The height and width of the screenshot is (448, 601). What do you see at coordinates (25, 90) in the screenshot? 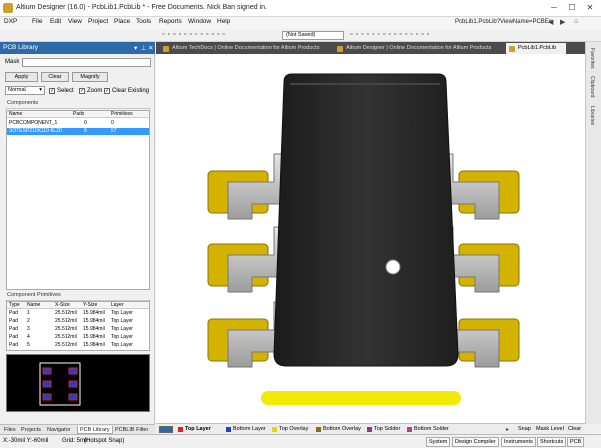
I see `mode-select: Normal ▾` at bounding box center [25, 90].